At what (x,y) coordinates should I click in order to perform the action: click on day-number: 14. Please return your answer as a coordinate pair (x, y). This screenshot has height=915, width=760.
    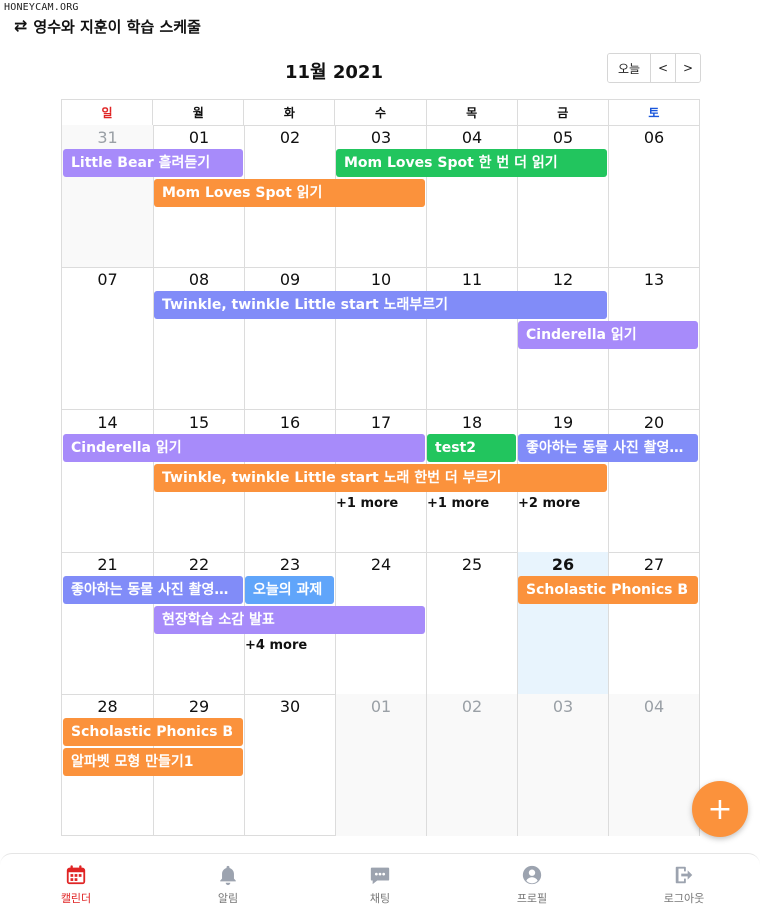
    Looking at the image, I should click on (107, 422).